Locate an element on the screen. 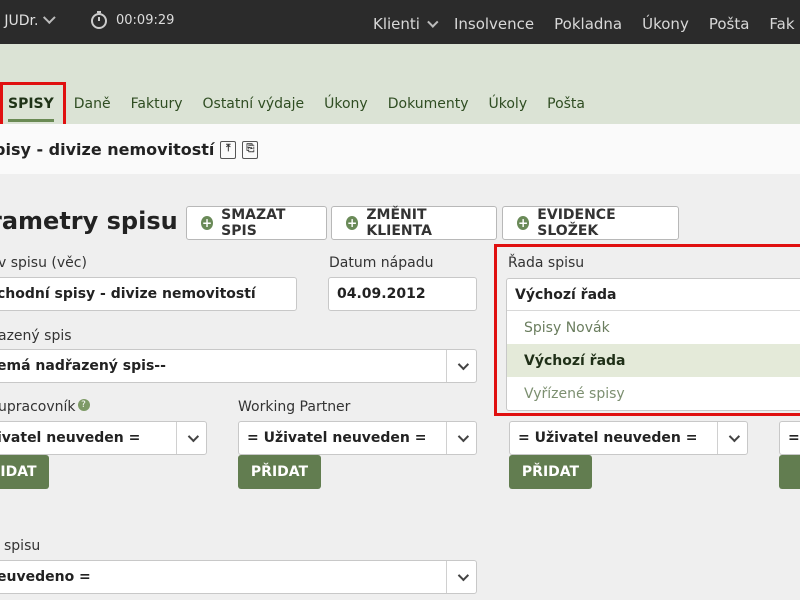 This screenshot has width=800, height=600. collaborator-select: ivatel neuveden = is located at coordinates (103, 438).